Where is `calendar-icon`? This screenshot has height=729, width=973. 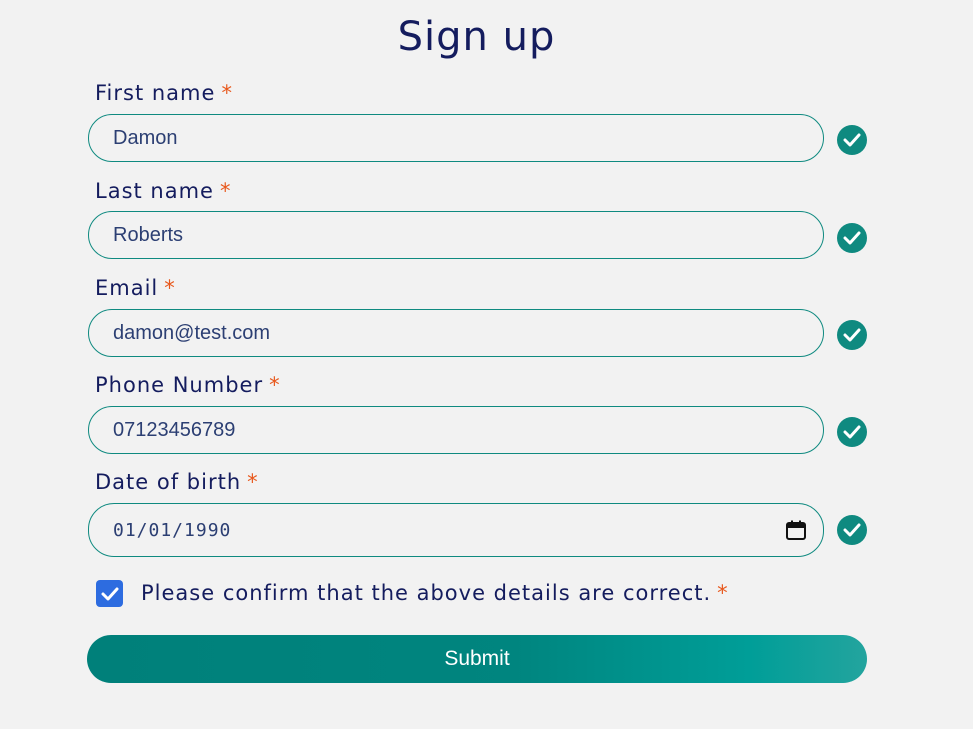
calendar-icon is located at coordinates (796, 530).